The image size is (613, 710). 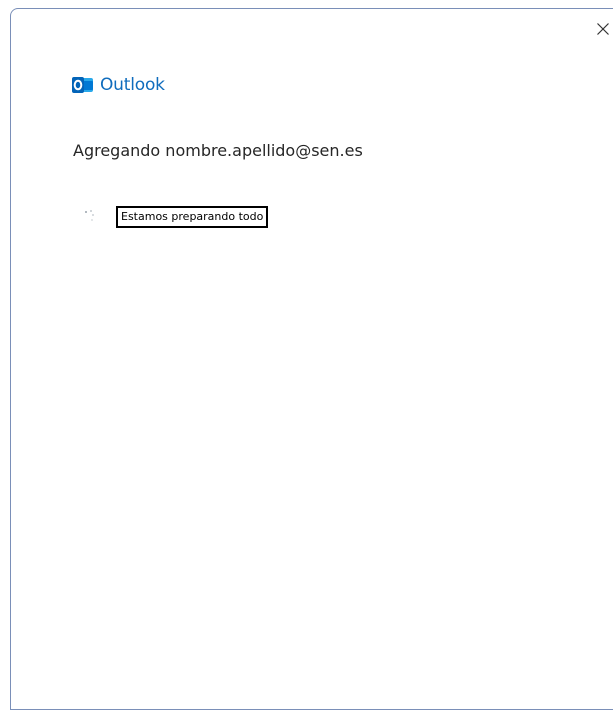 I want to click on dialog-title: Agregando nombre.apellido@sen.es, so click(x=218, y=150).